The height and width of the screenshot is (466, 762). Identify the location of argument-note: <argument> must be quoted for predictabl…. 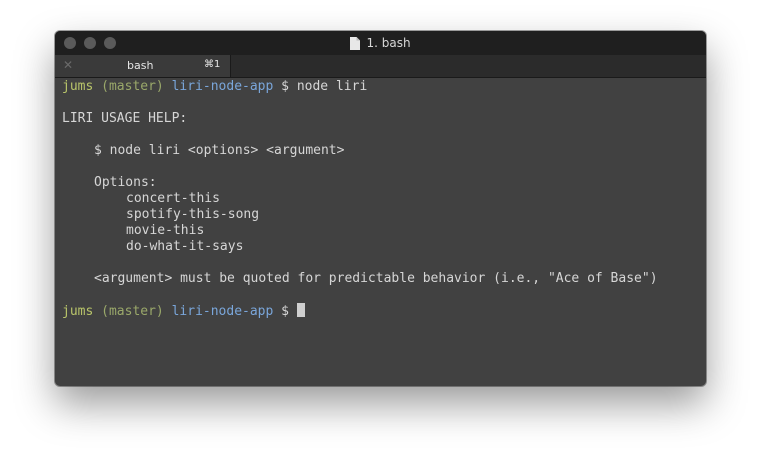
(376, 278).